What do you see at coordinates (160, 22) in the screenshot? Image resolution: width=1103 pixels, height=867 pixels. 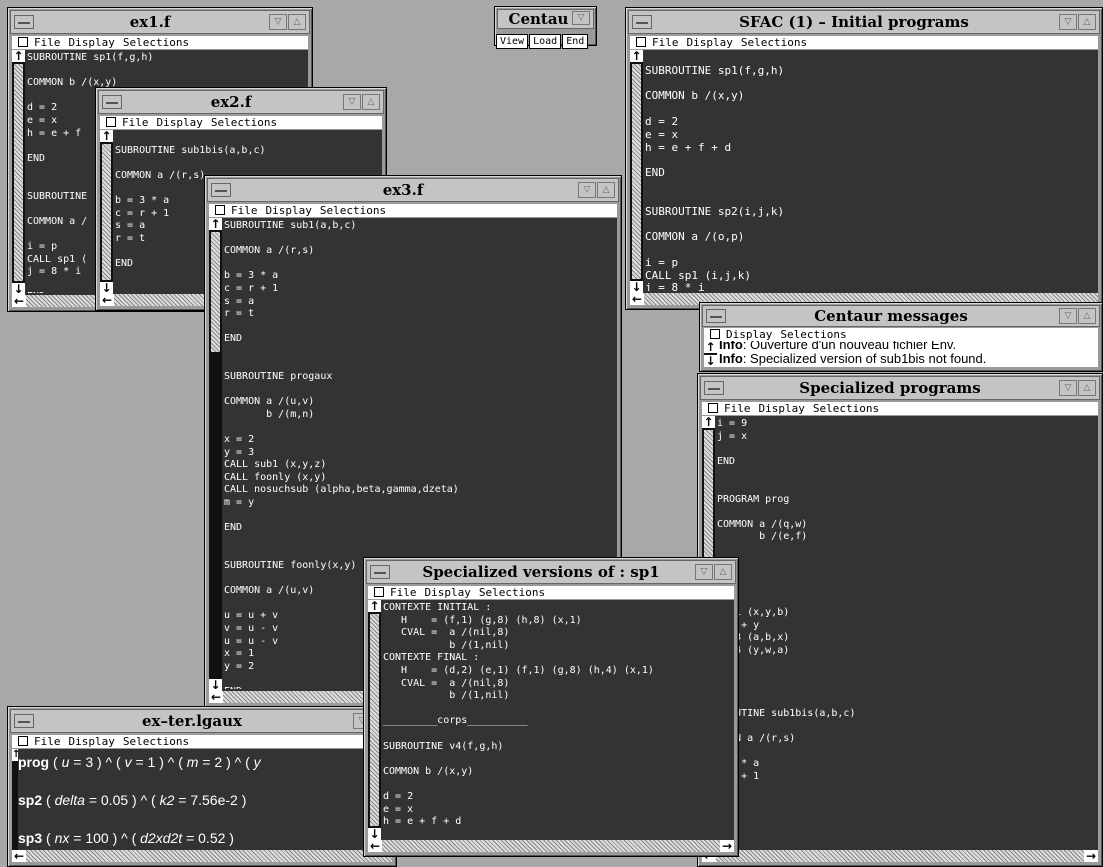 I see `titlebar: ex1.f ▽ △` at bounding box center [160, 22].